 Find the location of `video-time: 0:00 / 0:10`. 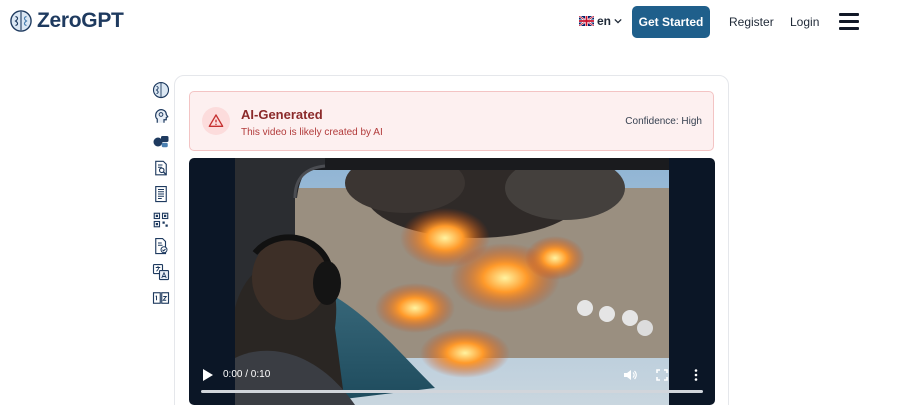

video-time: 0:00 / 0:10 is located at coordinates (247, 374).